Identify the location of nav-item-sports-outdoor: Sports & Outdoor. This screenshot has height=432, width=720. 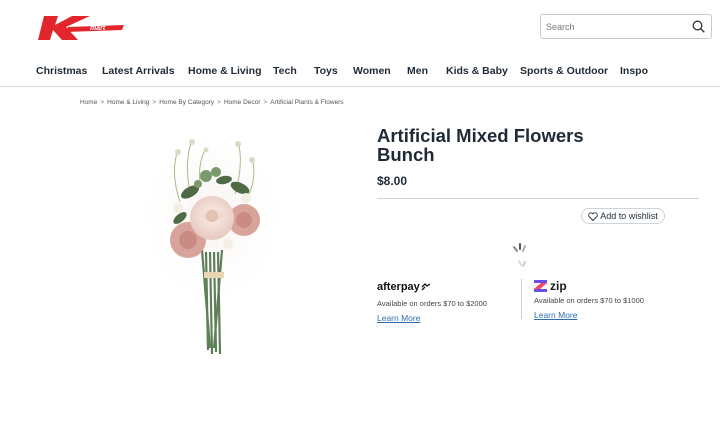
(564, 71).